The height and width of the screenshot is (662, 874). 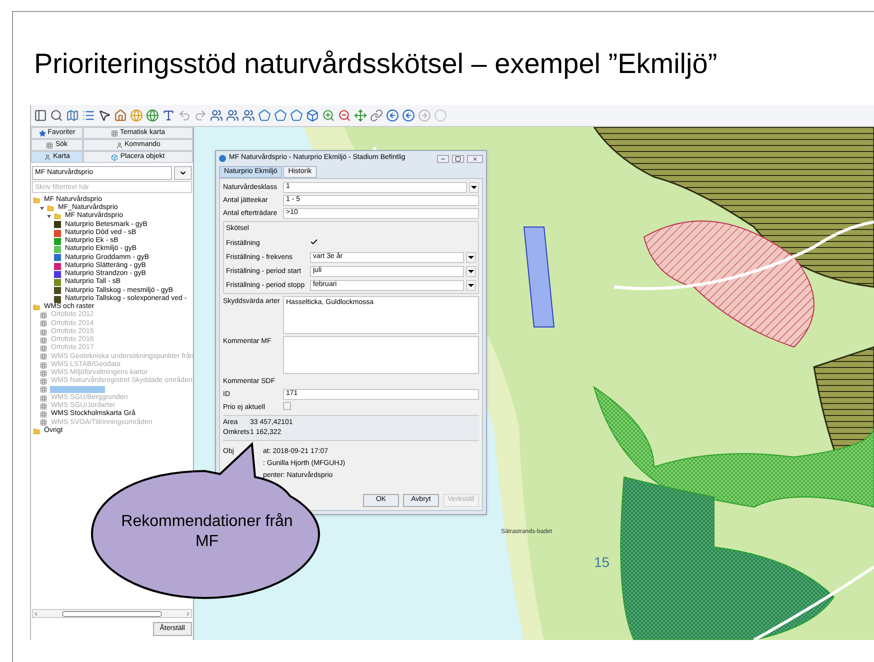 I want to click on maximize-icon, so click(x=458, y=158).